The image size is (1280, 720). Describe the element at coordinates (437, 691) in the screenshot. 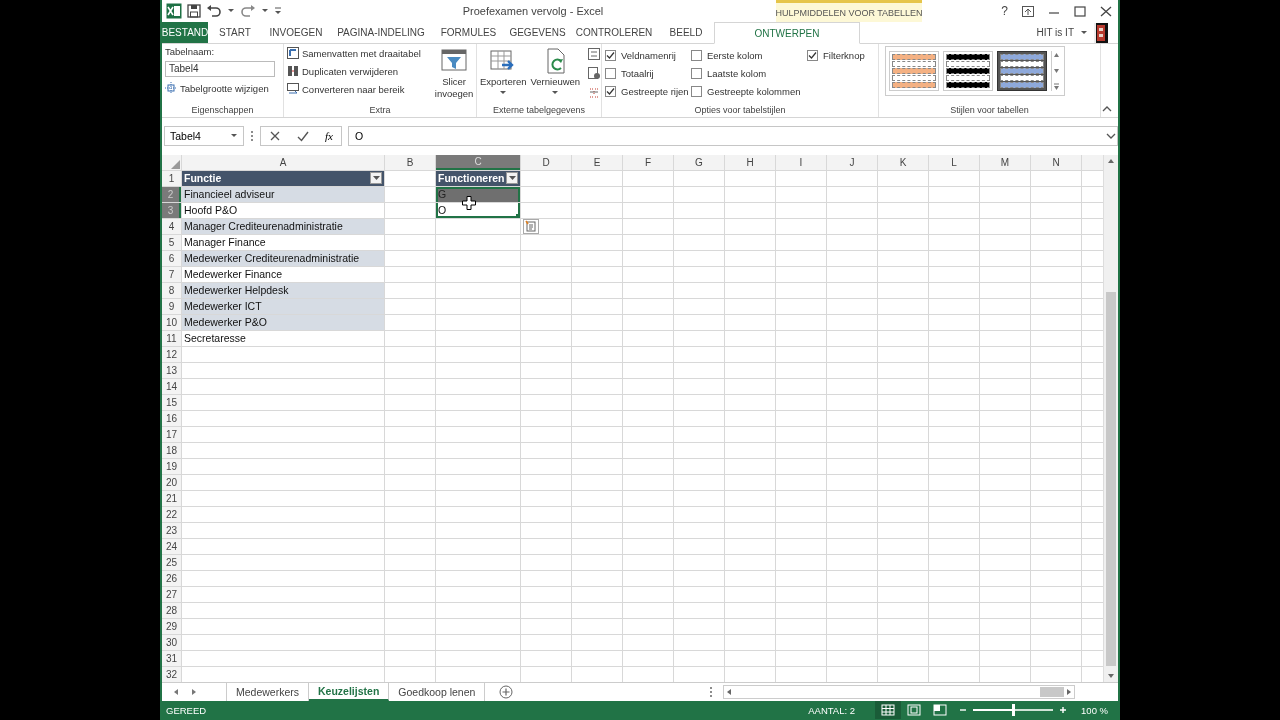

I see `sheet-tab: Goedkoop lenen` at that location.